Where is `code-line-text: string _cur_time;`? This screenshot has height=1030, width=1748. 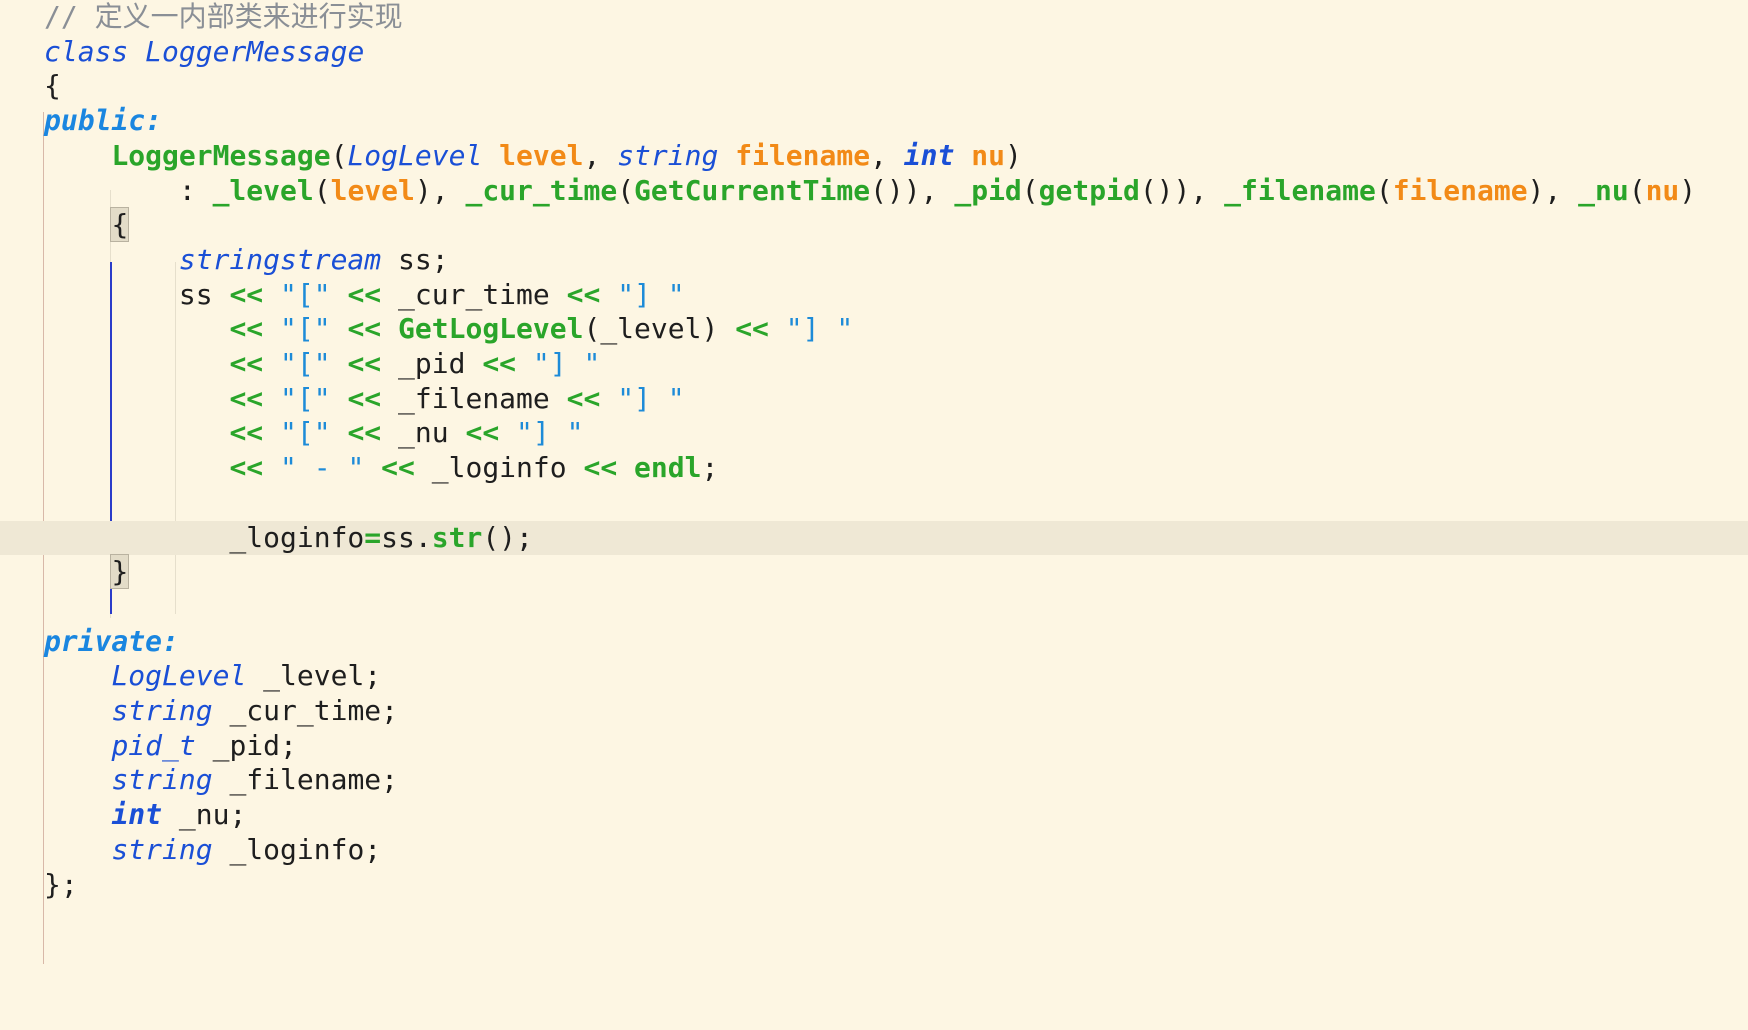
code-line-text: string _cur_time; is located at coordinates (221, 711).